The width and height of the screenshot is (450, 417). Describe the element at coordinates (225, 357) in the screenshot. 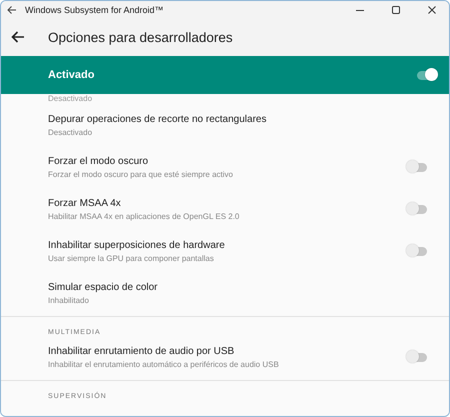

I see `setting-row: Inhabilitar enrutamiento de audio por USB Inhabilitar el enrutamiento automático a periféricos de audio USB` at that location.